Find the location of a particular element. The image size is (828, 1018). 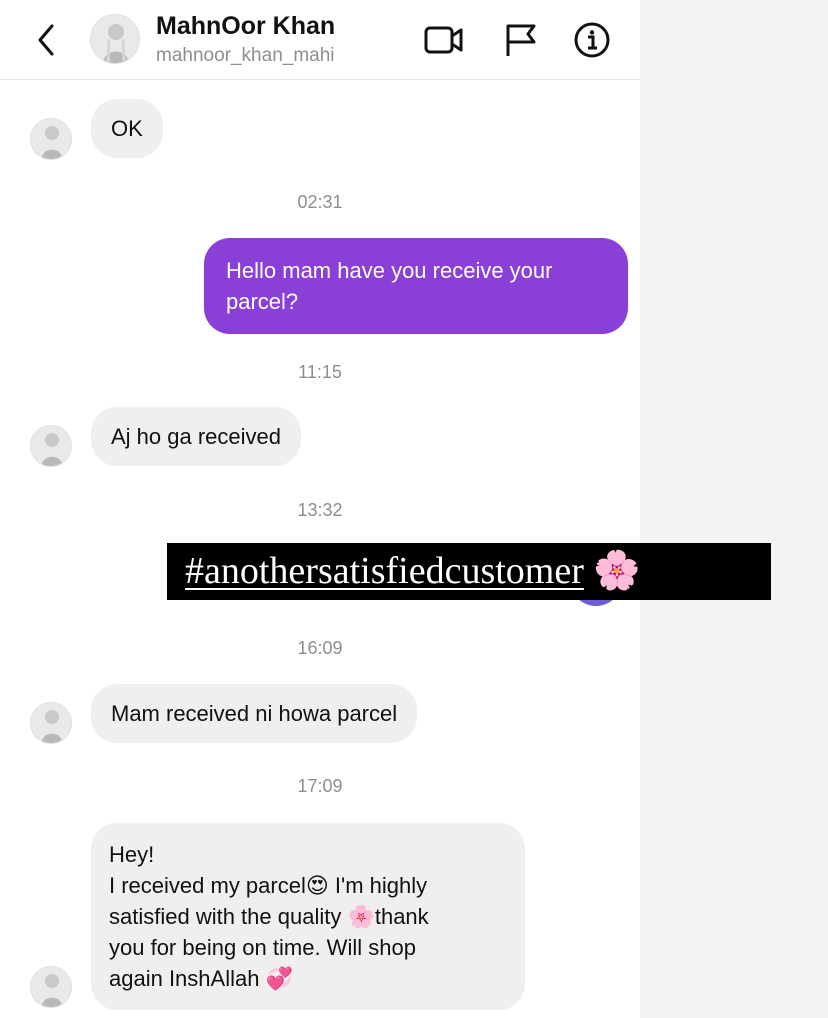

message-line: again InshAllah 💞 is located at coordinates (201, 978).